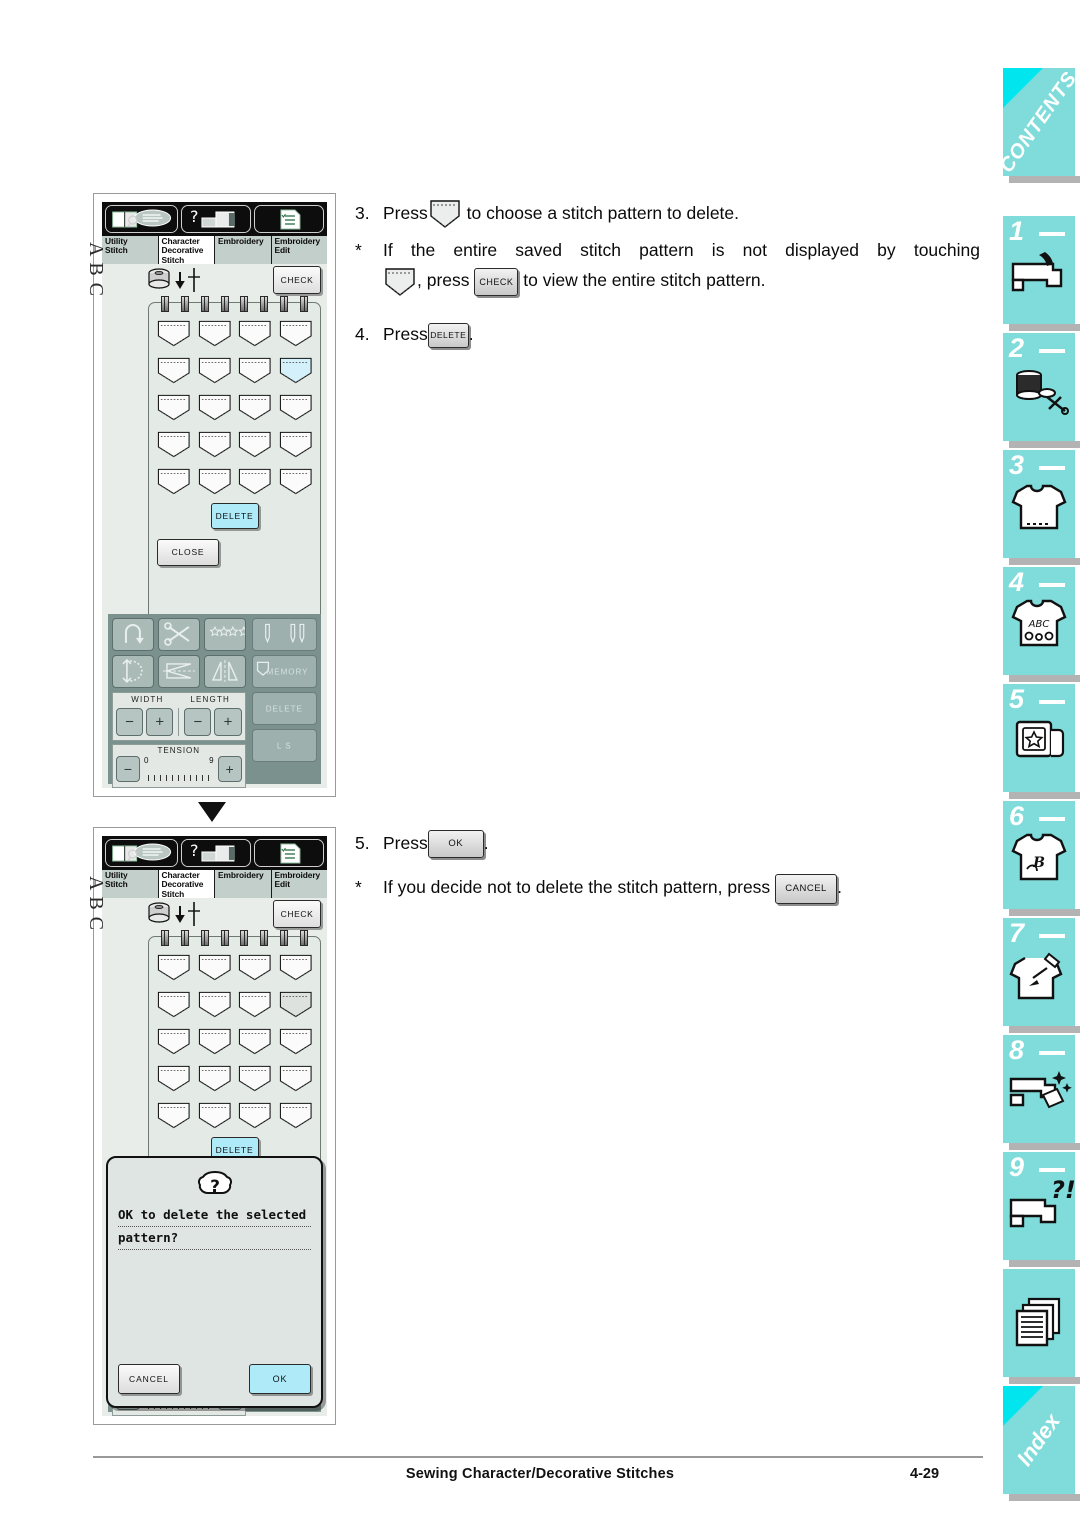  I want to click on dialog-ok-button: OK, so click(280, 1379).